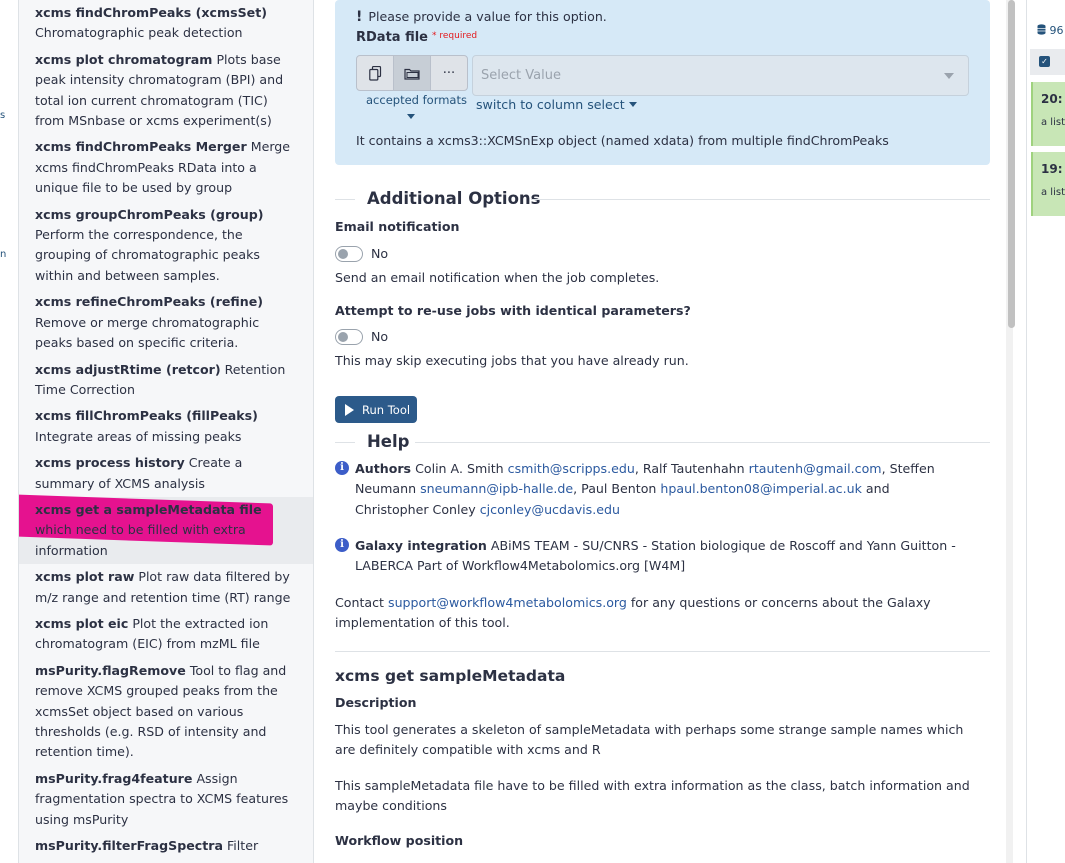 The width and height of the screenshot is (1065, 863). What do you see at coordinates (149, 302) in the screenshot?
I see `tool-name: xcms refineChromPeaks (refine)` at bounding box center [149, 302].